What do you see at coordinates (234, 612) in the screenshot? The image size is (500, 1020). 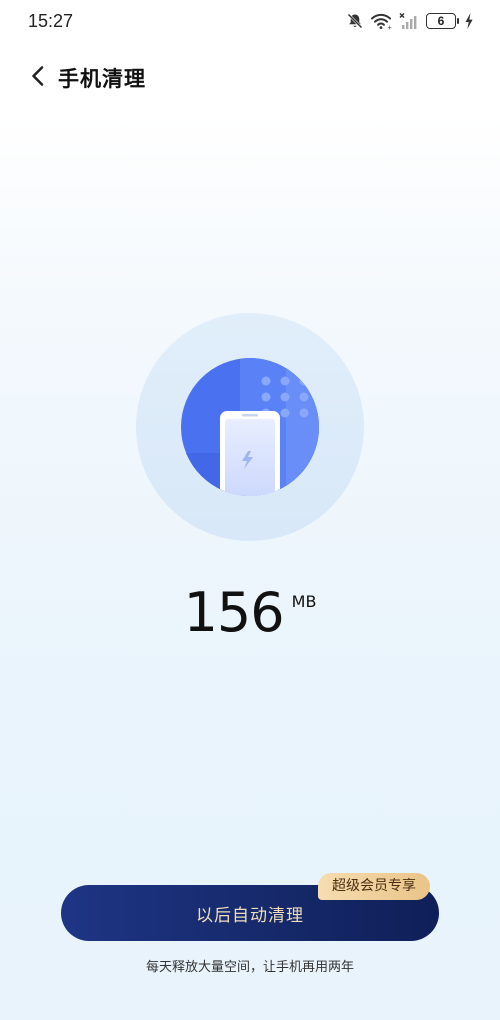 I see `storage-size-value: 156` at bounding box center [234, 612].